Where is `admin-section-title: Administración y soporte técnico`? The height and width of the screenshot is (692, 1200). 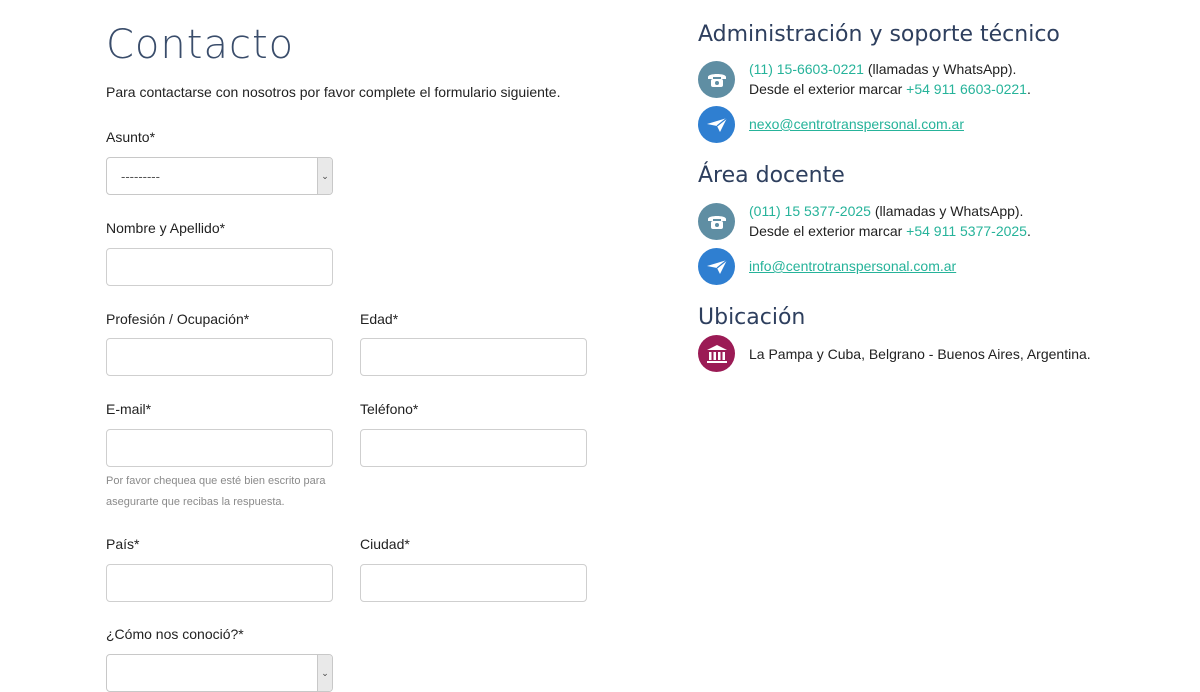
admin-section-title: Administración y soporte técnico is located at coordinates (879, 34).